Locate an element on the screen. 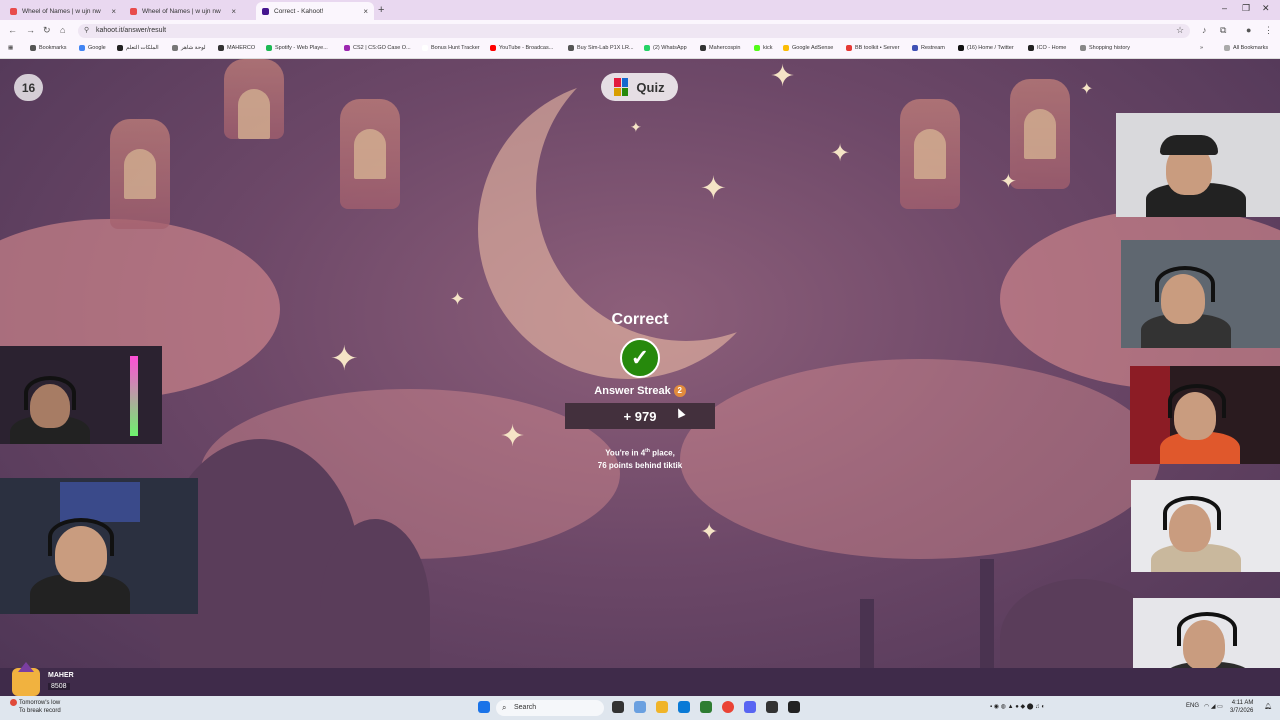  cap-icon is located at coordinates (1189, 145).